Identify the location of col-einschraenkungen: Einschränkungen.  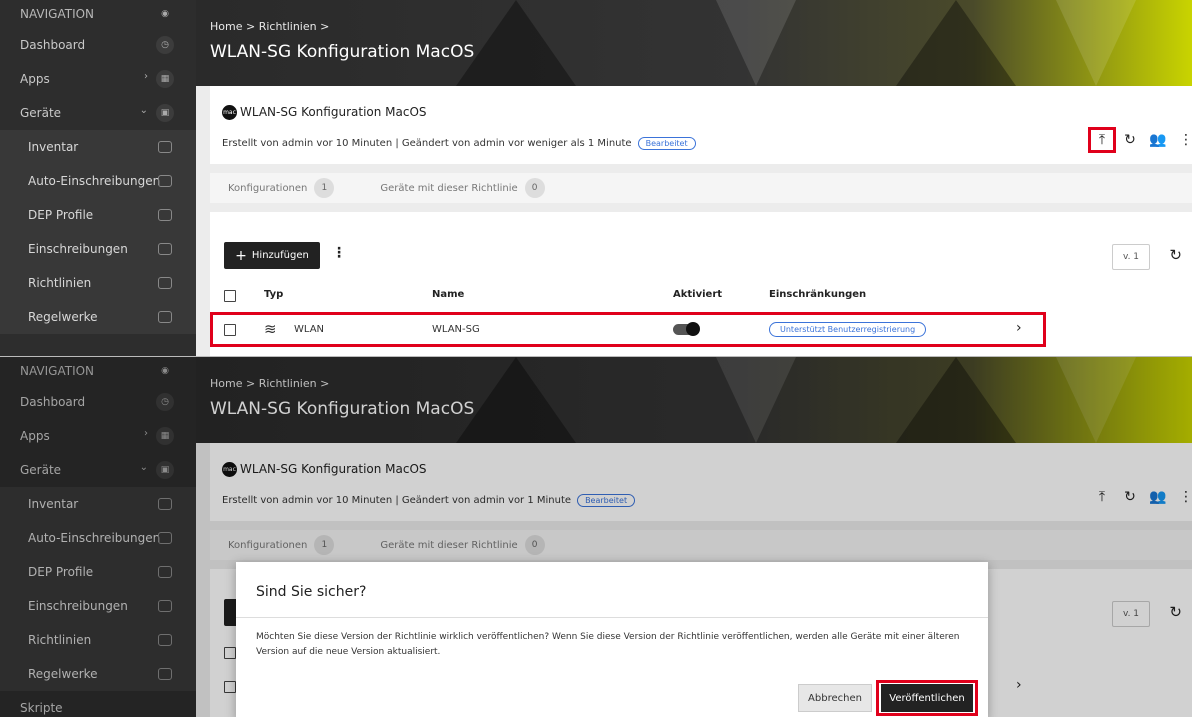
(817, 294).